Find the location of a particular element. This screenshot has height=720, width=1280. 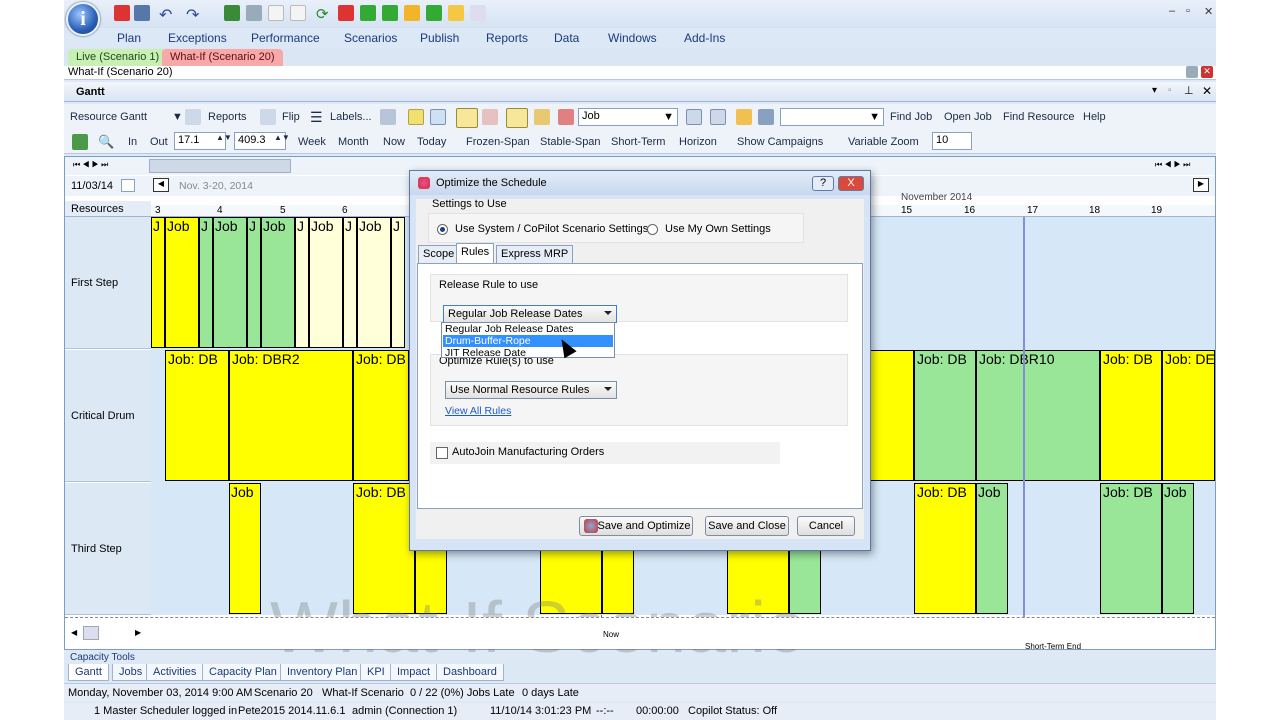

tab-capacity-plan: Capacity Plan is located at coordinates (243, 672).